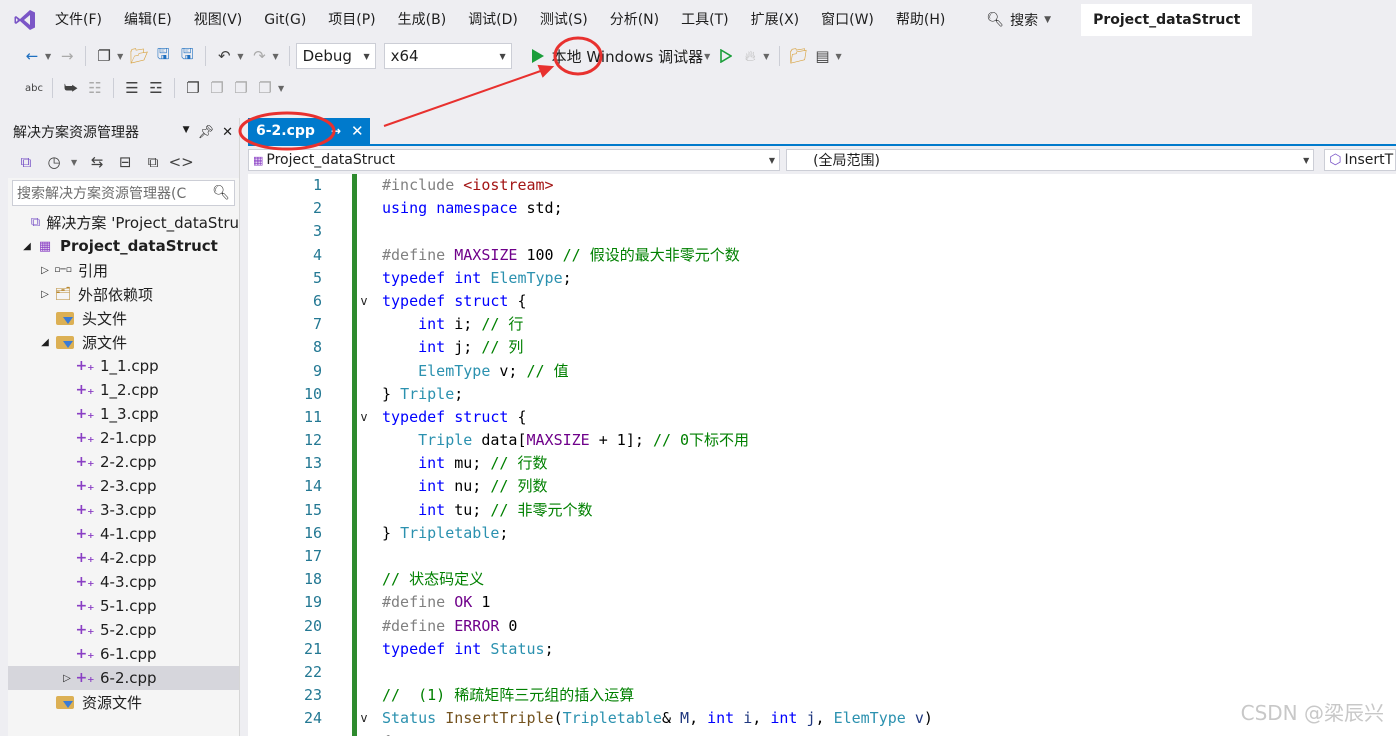  Describe the element at coordinates (634, 20) in the screenshot. I see `menu-item: 分析(N)` at that location.